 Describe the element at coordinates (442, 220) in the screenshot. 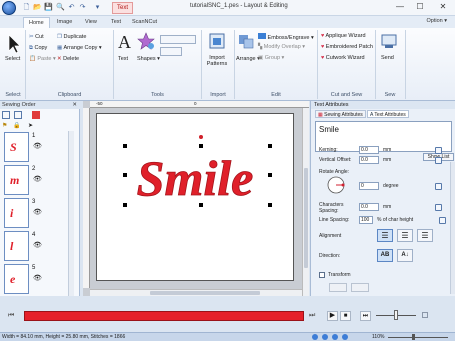

I see `line-spacing-apply-icon` at that location.